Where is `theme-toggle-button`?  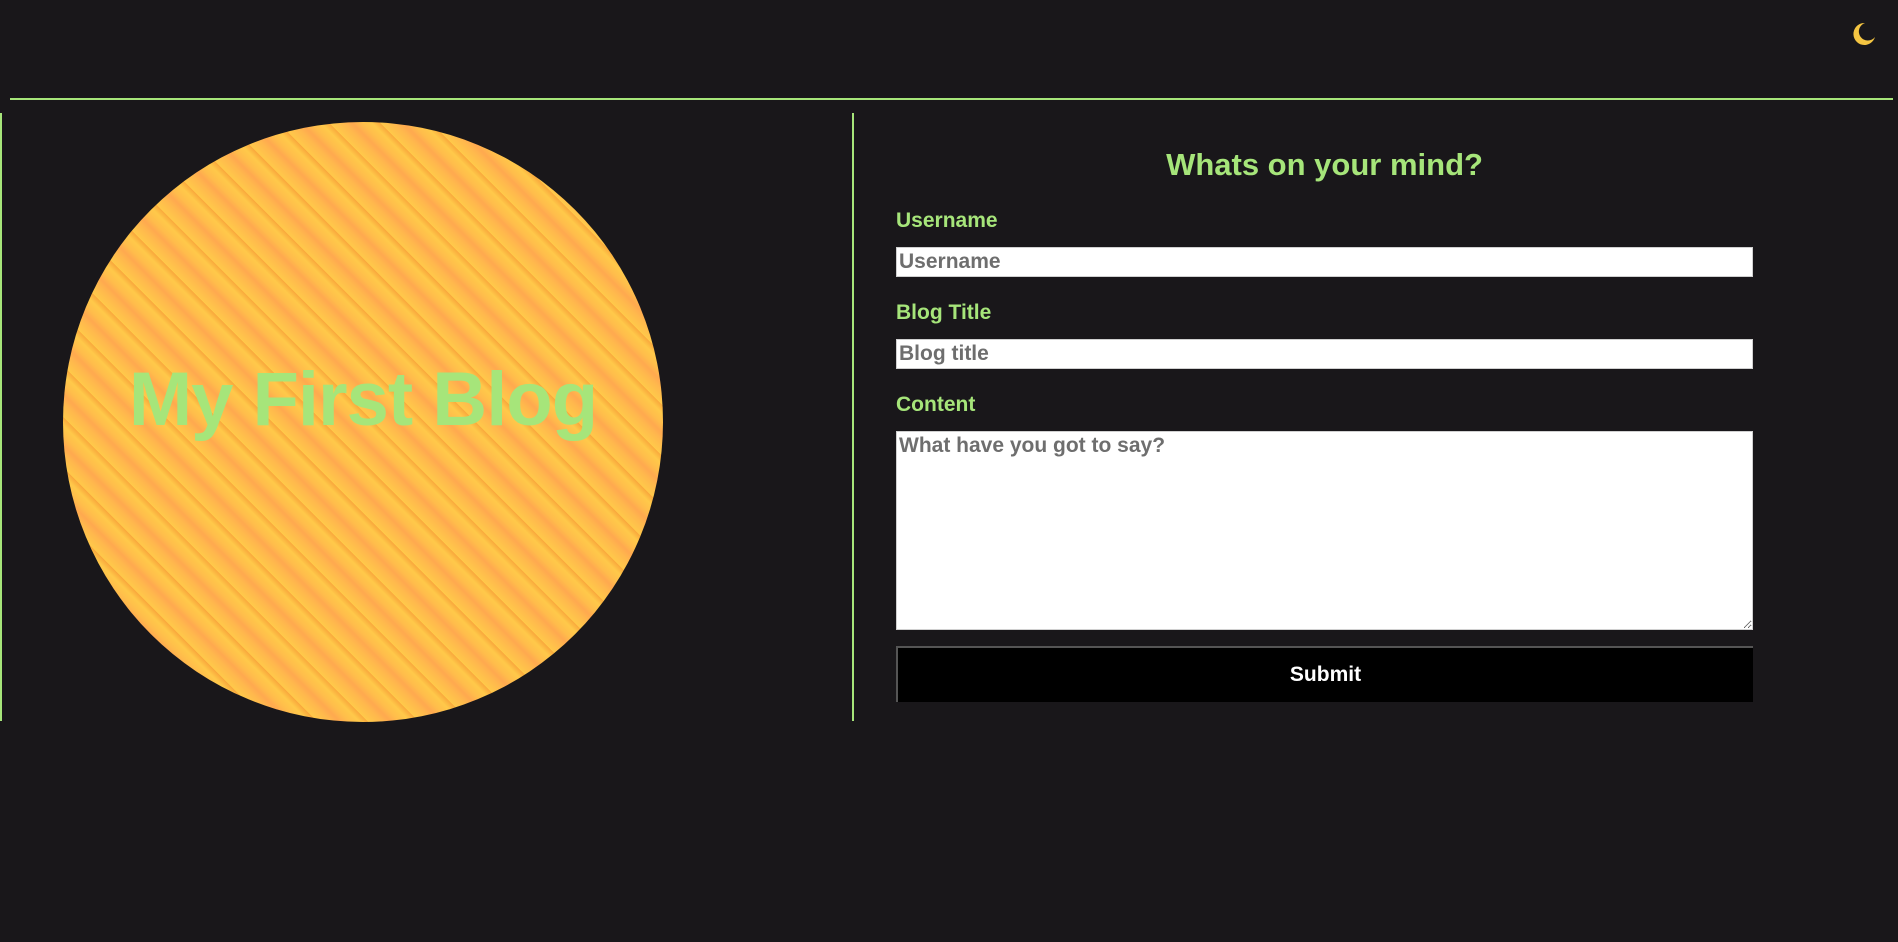 theme-toggle-button is located at coordinates (1863, 33).